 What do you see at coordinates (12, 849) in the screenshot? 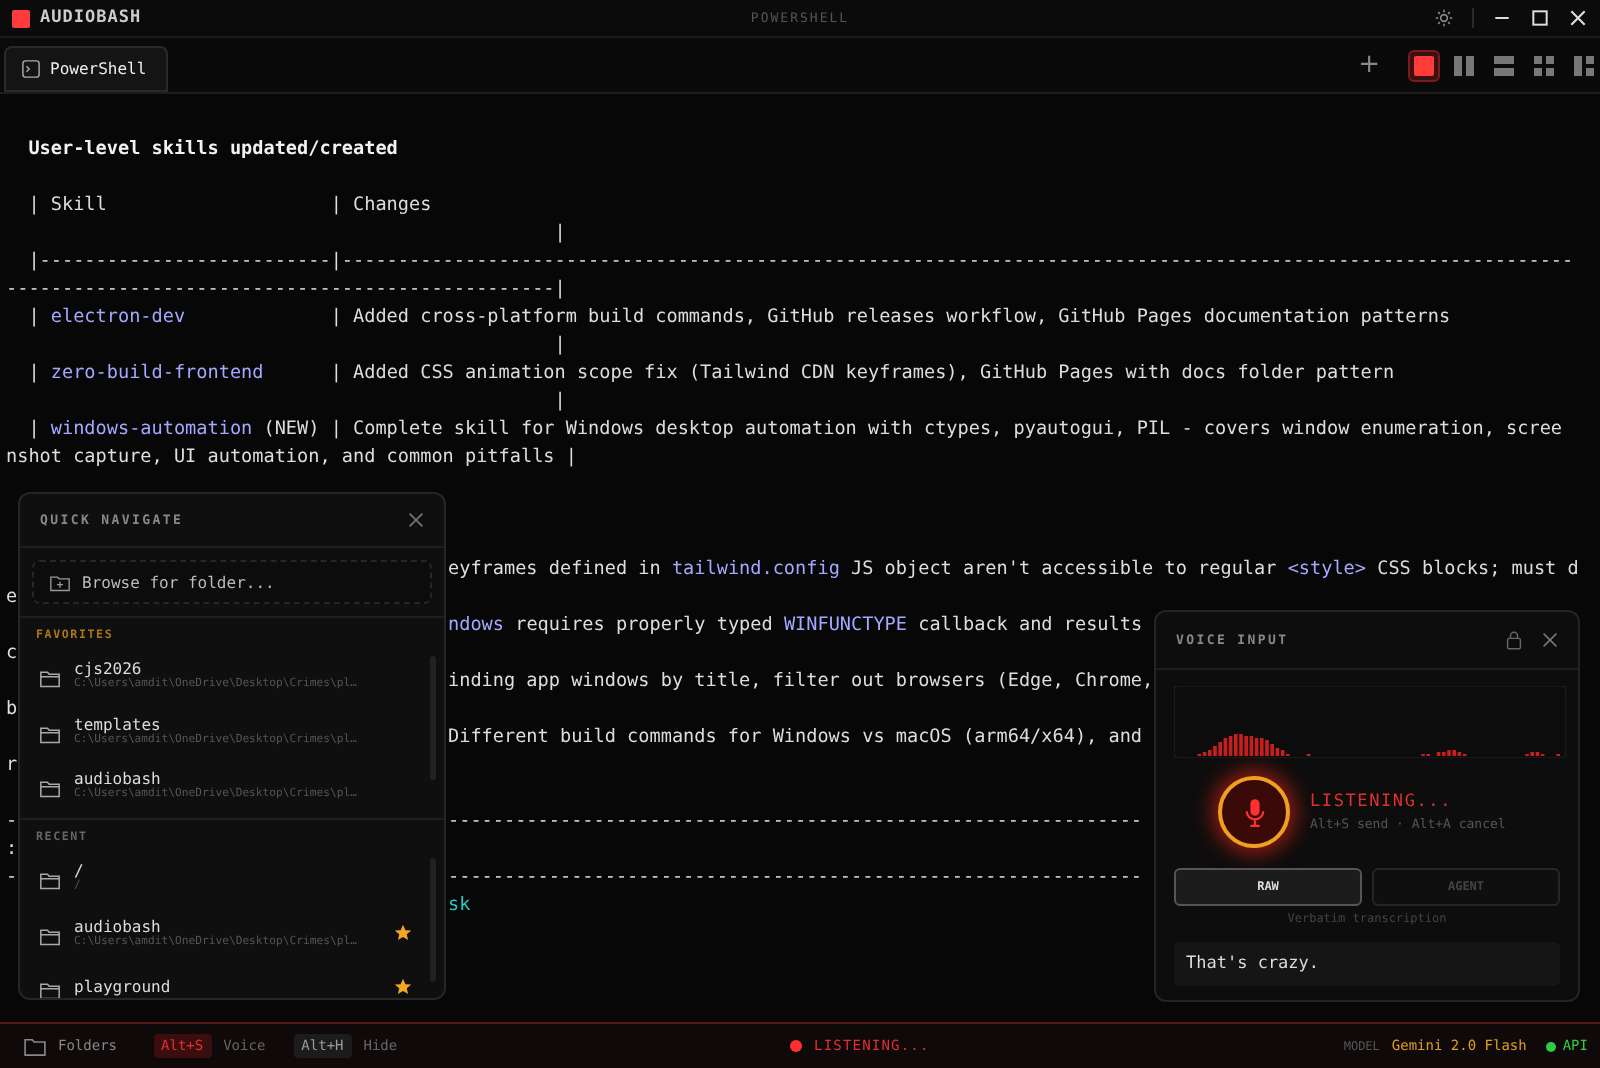
I see `terminal-text: :` at bounding box center [12, 849].